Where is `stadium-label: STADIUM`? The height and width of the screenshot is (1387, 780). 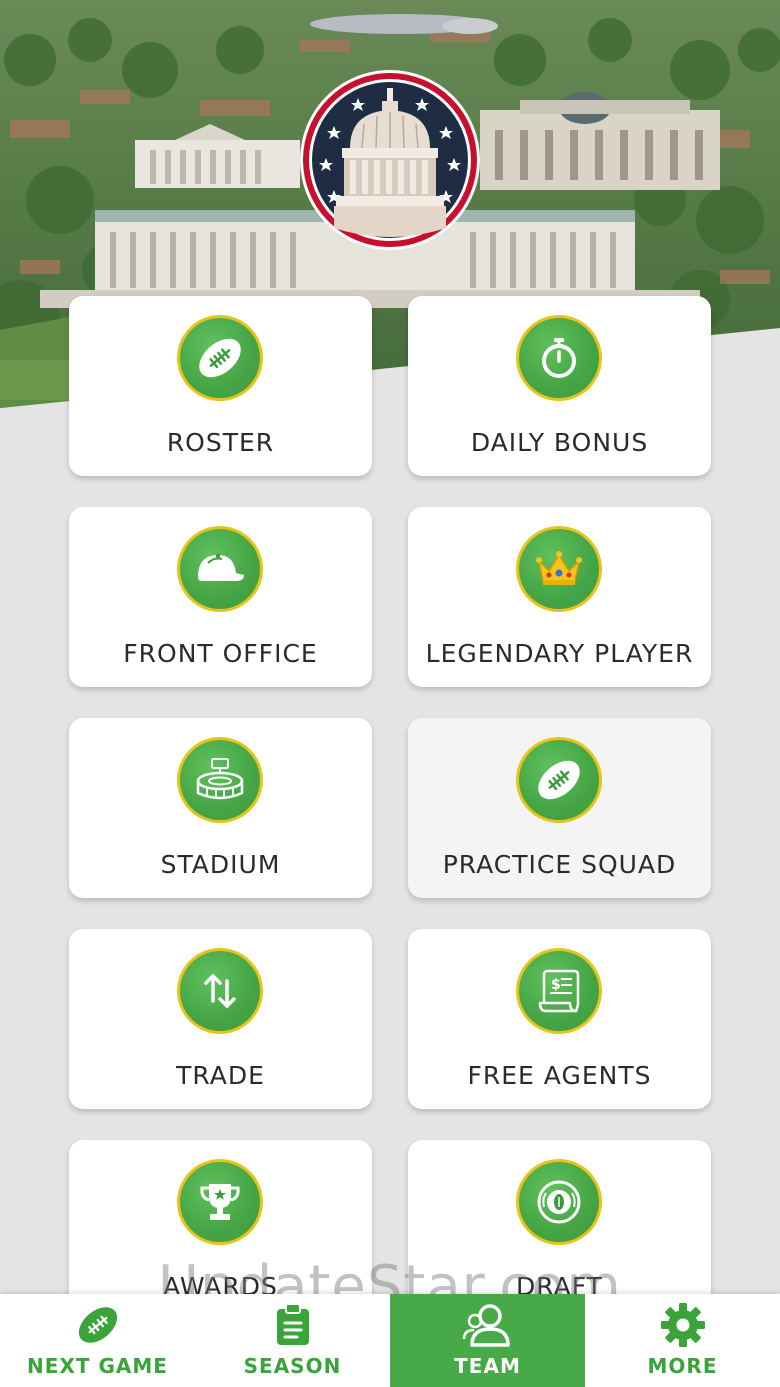 stadium-label: STADIUM is located at coordinates (220, 864).